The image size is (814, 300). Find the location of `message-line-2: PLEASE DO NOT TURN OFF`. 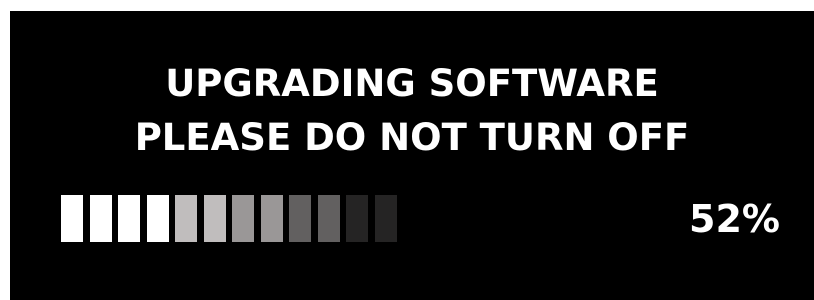

message-line-2: PLEASE DO NOT TURN OFF is located at coordinates (412, 137).